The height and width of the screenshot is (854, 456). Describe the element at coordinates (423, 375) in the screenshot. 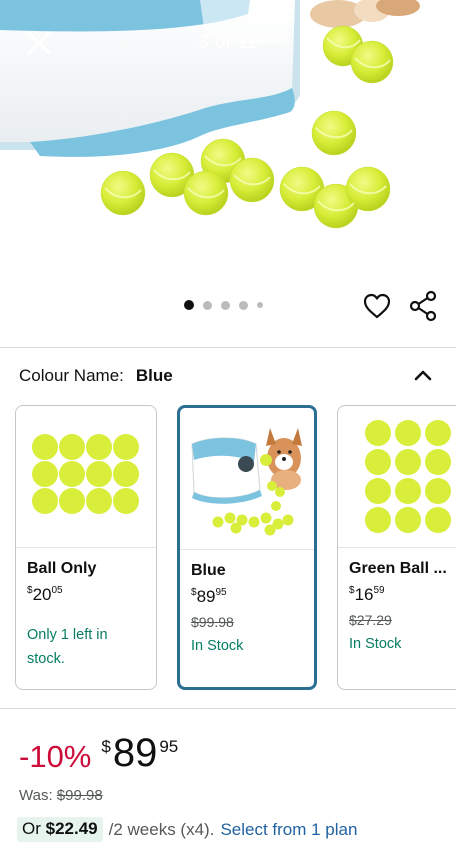

I see `chevron-up-icon` at that location.